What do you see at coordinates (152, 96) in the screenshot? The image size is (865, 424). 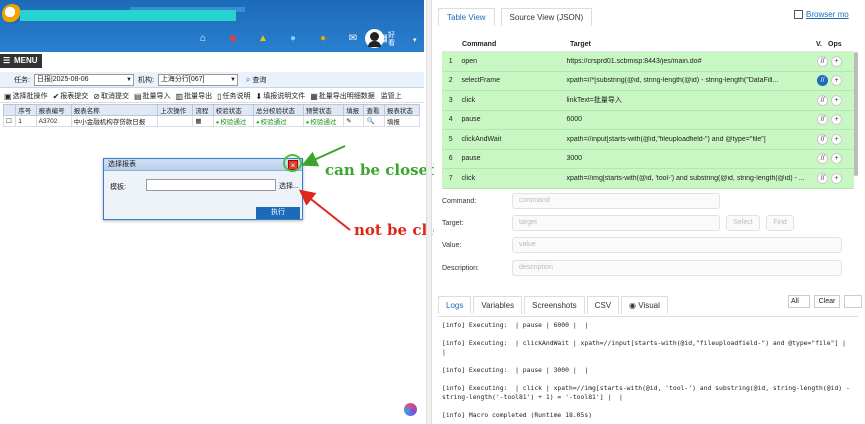 I see `toolbar-item: ▤ 批量导入` at bounding box center [152, 96].